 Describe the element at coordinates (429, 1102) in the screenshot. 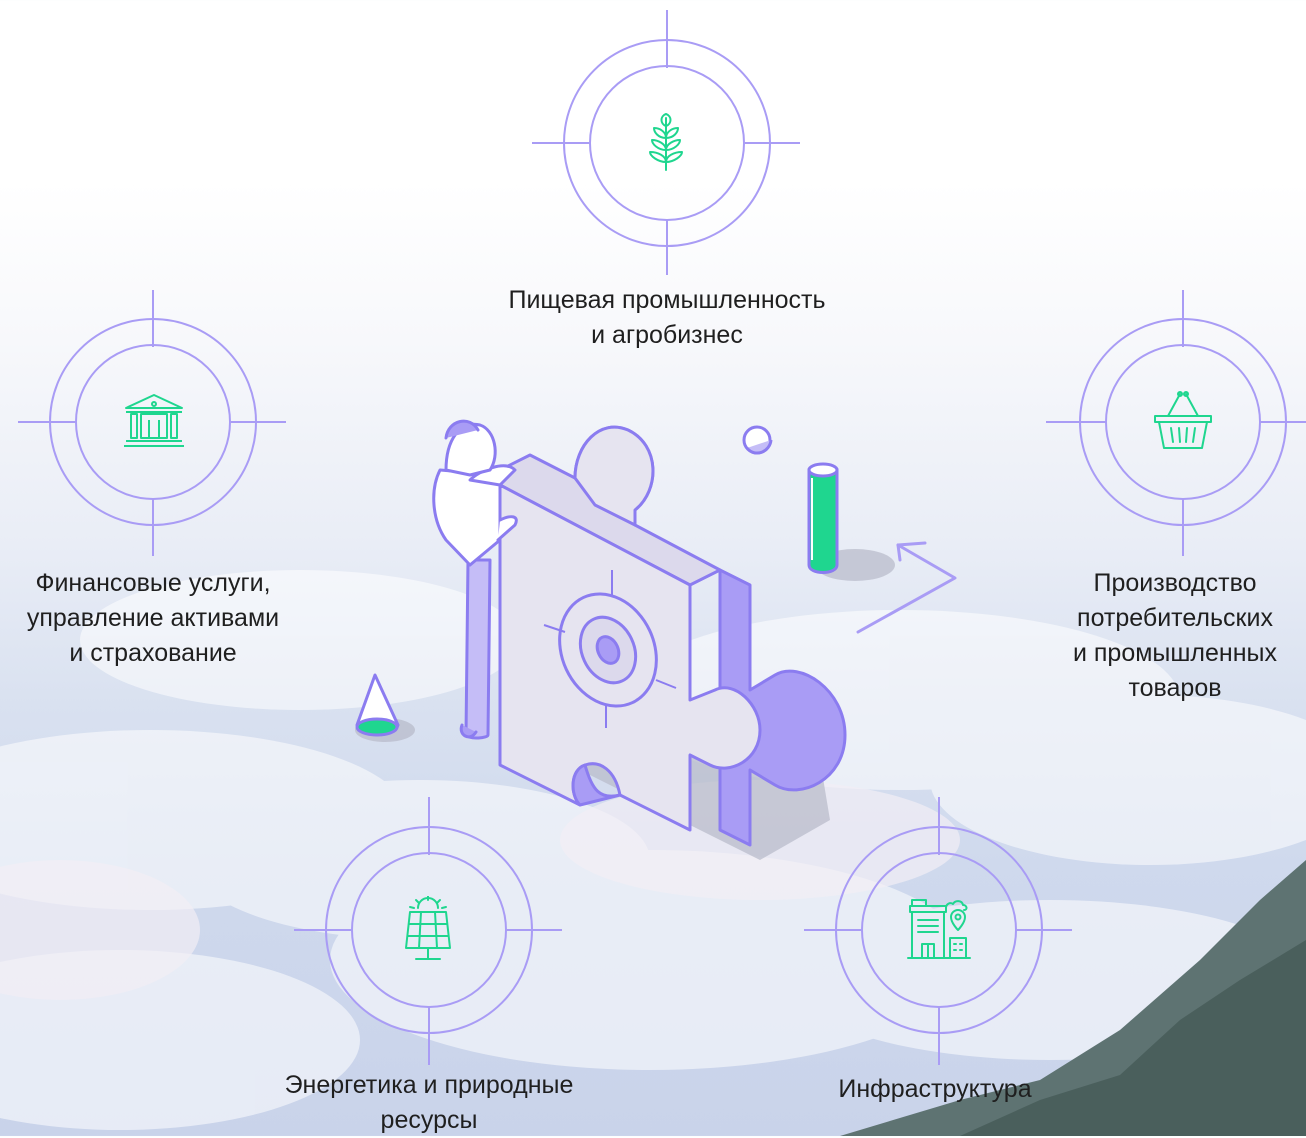

I see `sector-energy-label: Энергетика и природные ресурсы` at that location.